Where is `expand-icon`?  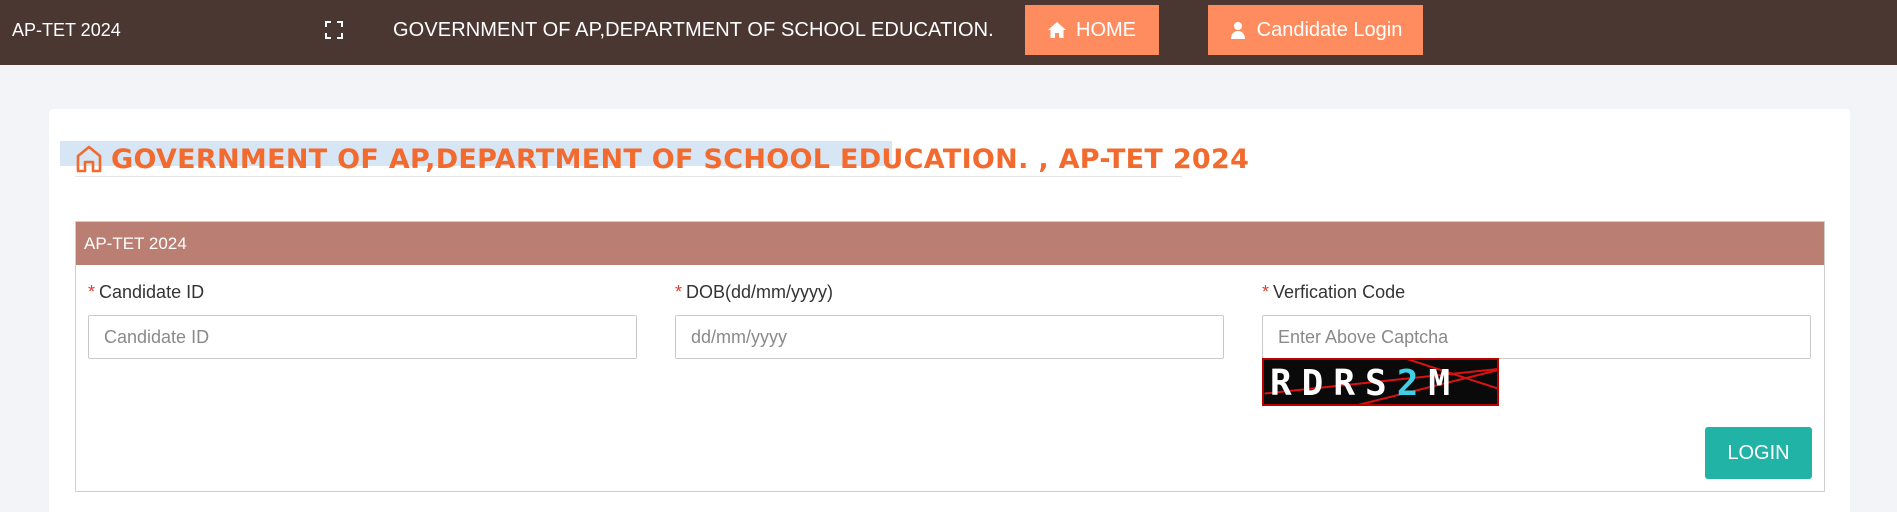 expand-icon is located at coordinates (334, 30).